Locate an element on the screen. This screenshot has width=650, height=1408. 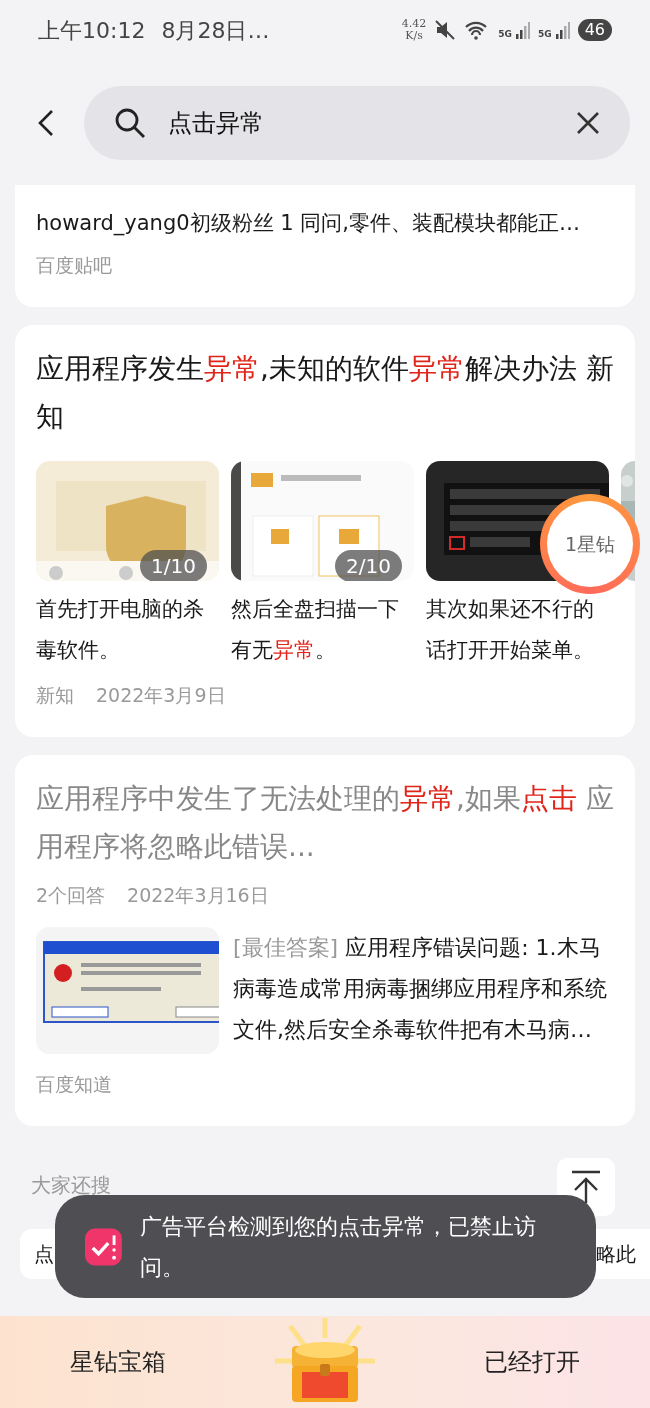
search-field: 点击异常 is located at coordinates (357, 122).